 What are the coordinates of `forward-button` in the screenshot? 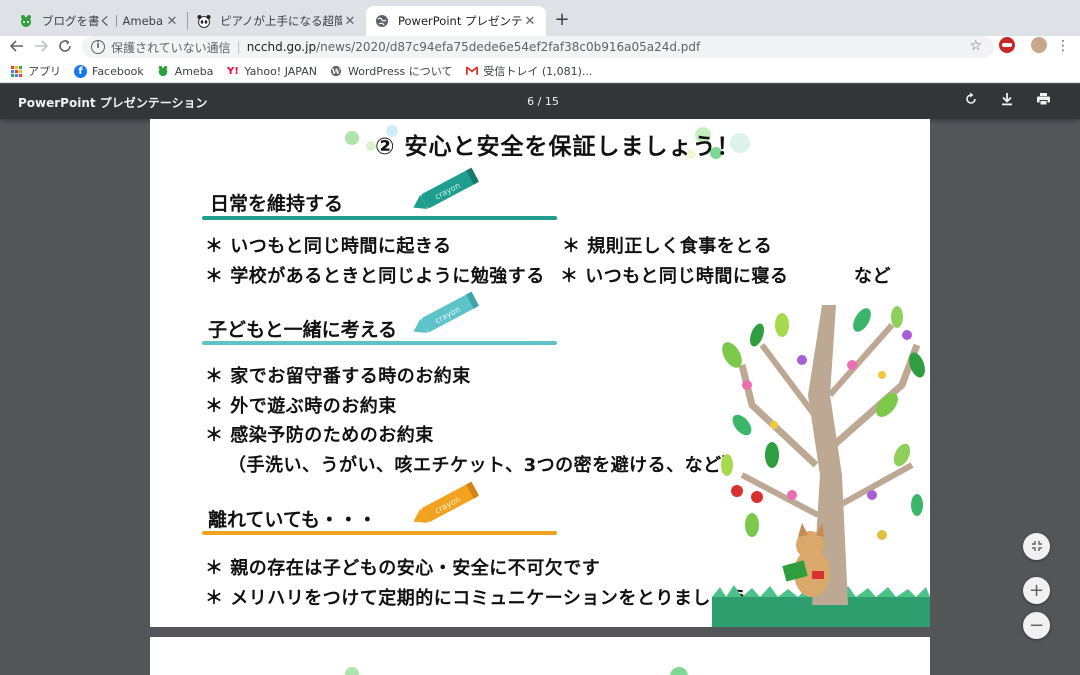 It's located at (41, 48).